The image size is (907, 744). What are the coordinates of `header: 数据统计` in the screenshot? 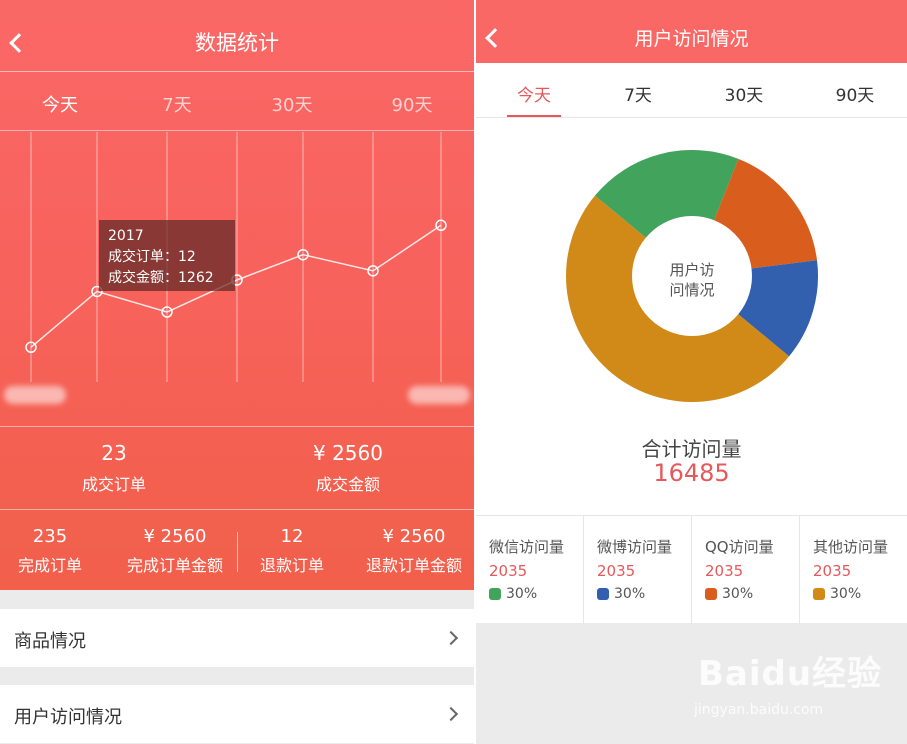 It's located at (237, 36).